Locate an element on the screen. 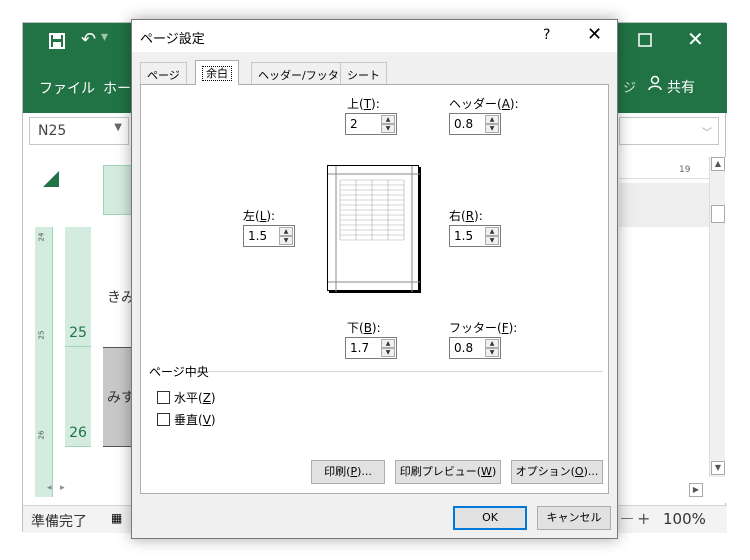  name-box-value: N25 is located at coordinates (52, 131).